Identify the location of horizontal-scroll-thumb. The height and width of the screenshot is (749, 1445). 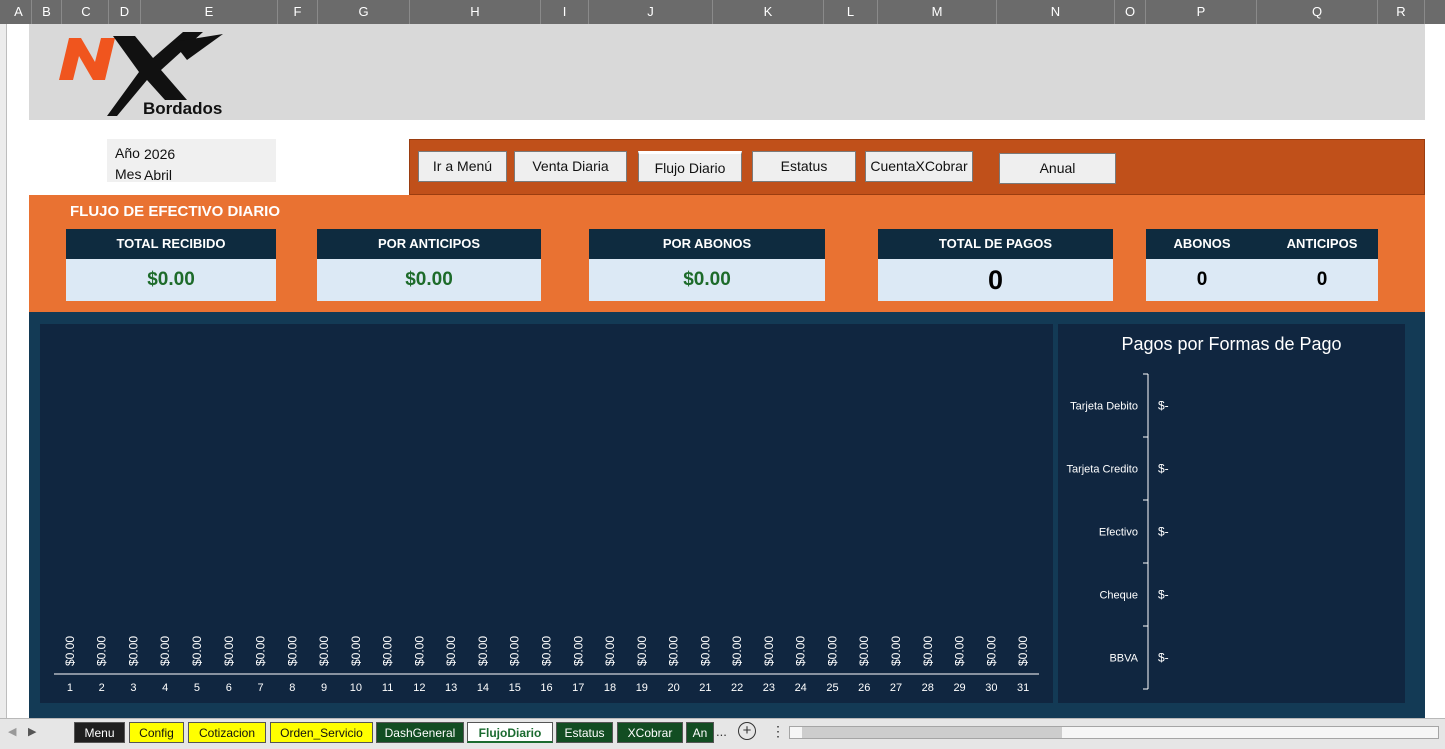
(932, 732).